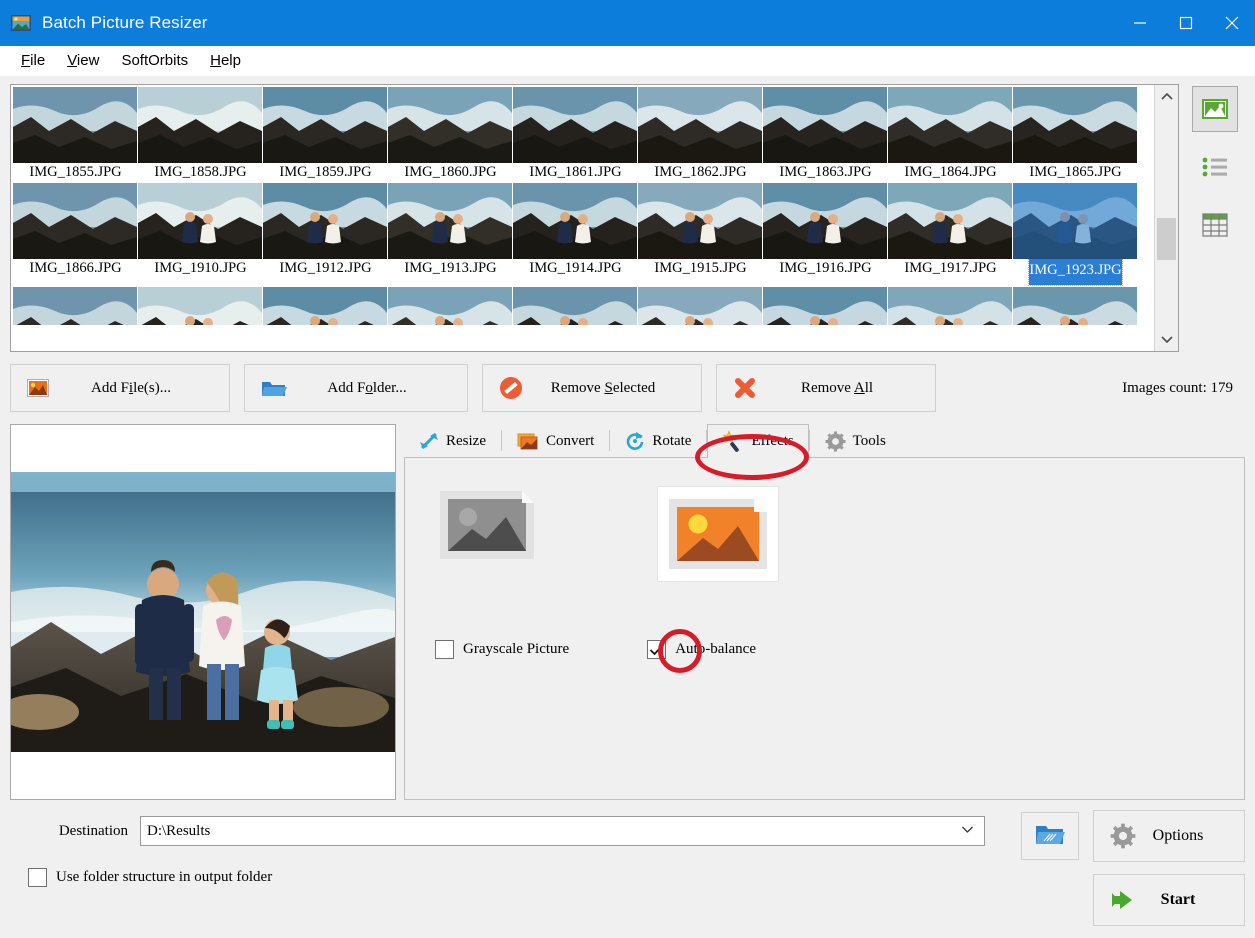 This screenshot has width=1255, height=938. What do you see at coordinates (33, 60) in the screenshot?
I see `menu-item-file: File` at bounding box center [33, 60].